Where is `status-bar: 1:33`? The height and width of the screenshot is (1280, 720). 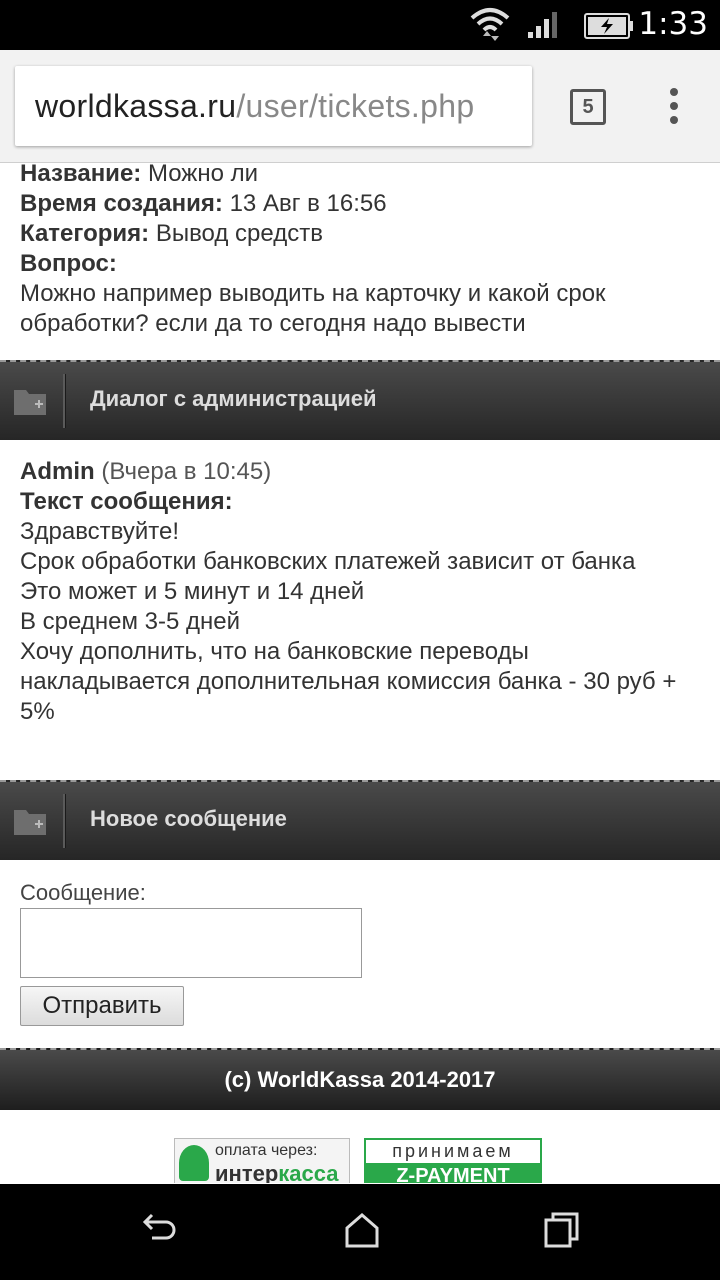 status-bar: 1:33 is located at coordinates (360, 25).